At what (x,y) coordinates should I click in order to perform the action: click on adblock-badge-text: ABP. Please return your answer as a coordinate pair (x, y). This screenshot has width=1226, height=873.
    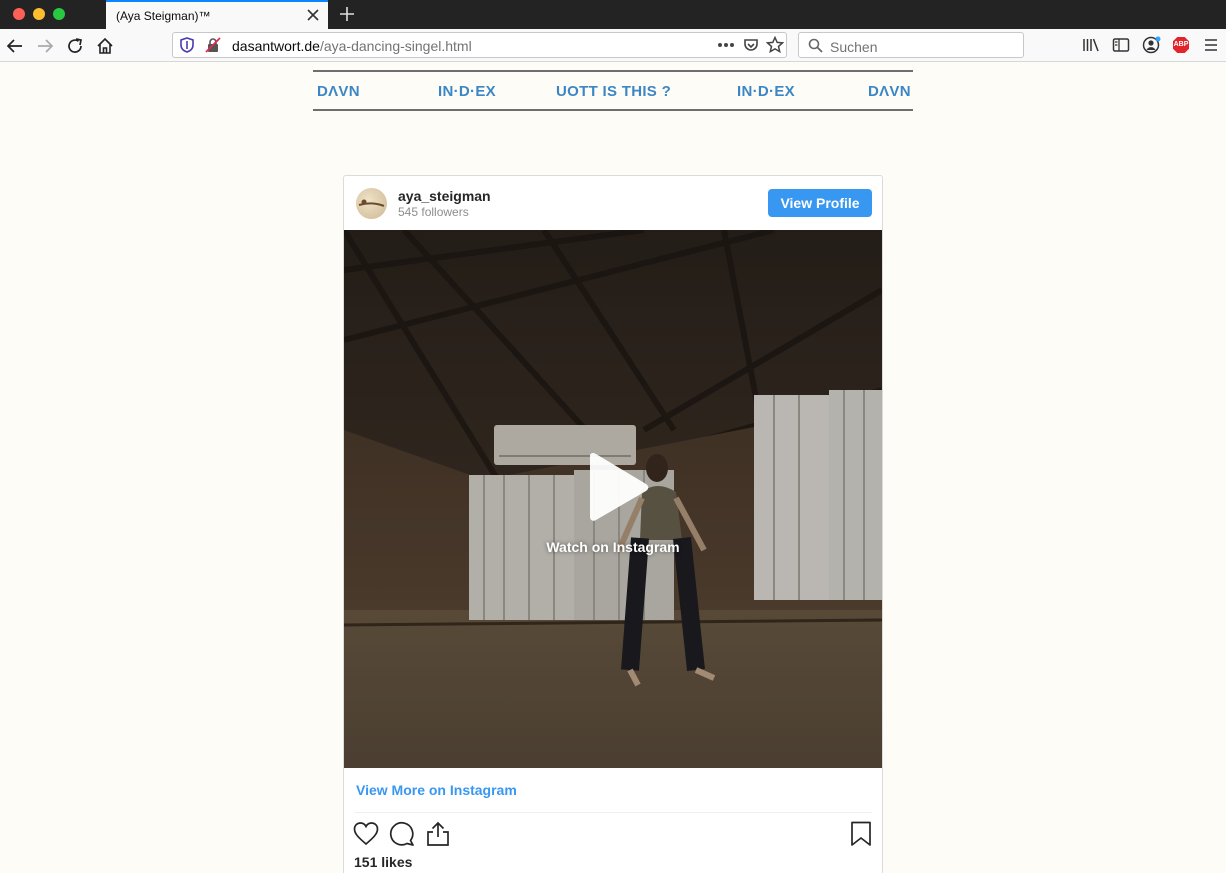
    Looking at the image, I should click on (1181, 44).